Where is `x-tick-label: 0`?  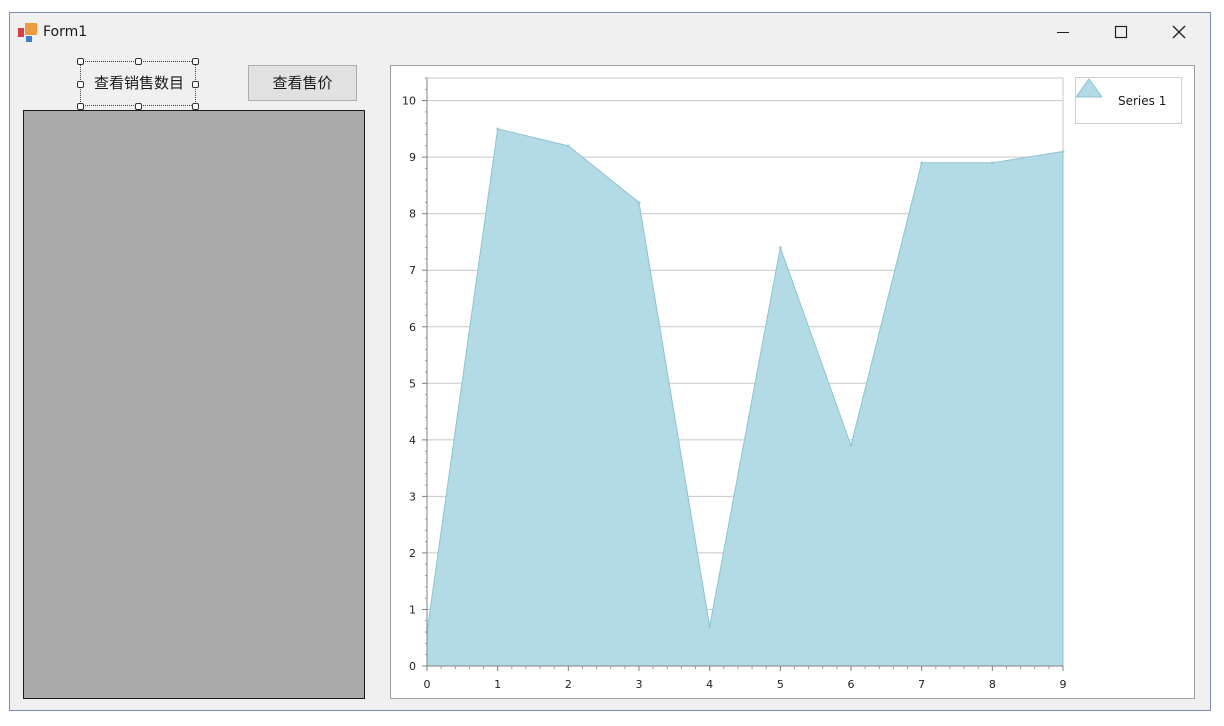 x-tick-label: 0 is located at coordinates (427, 684).